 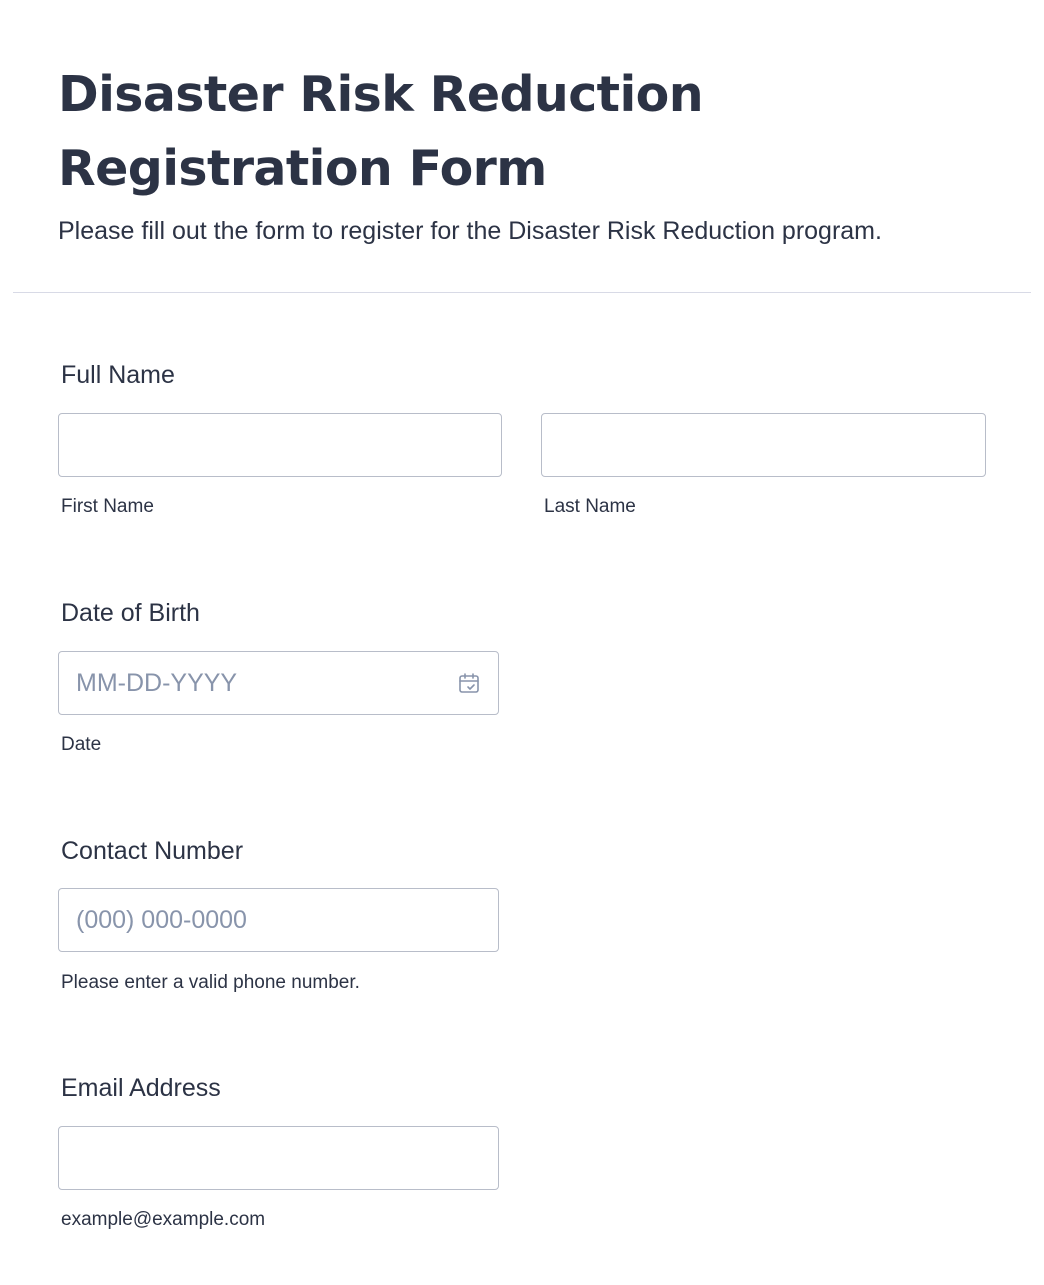 What do you see at coordinates (152, 851) in the screenshot?
I see `contact-number-label: Contact Number` at bounding box center [152, 851].